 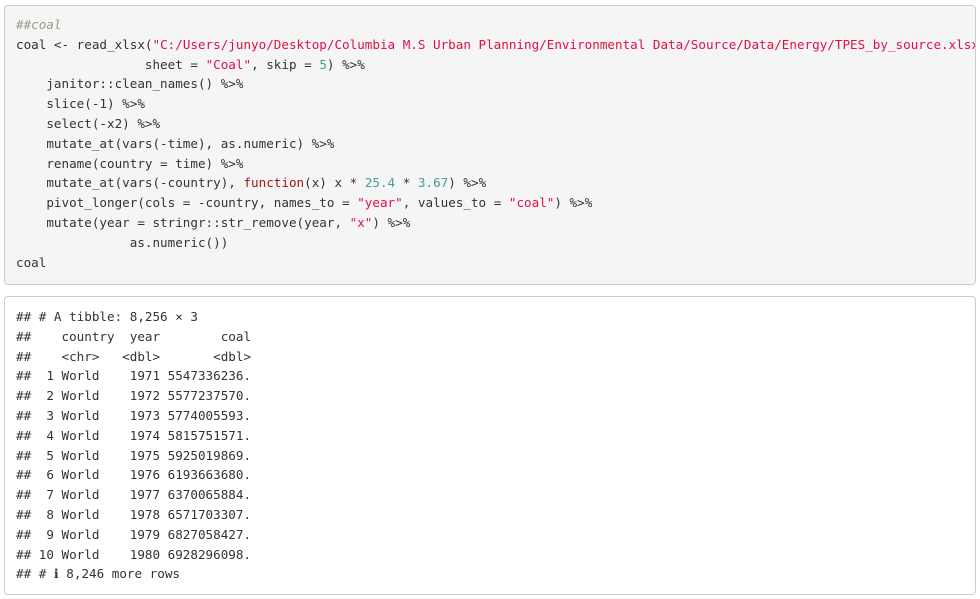 I want to click on output-line: ## 2 World 1972 5577237570., so click(x=134, y=396).